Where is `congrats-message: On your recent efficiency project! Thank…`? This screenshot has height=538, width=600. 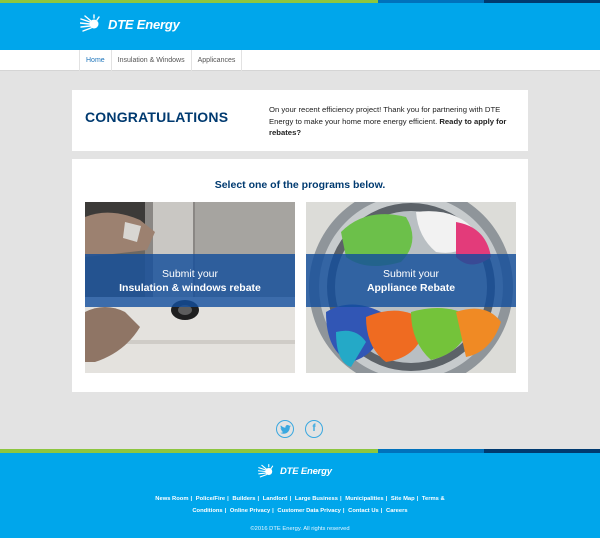 congrats-message: On your recent efficiency project! Thank… is located at coordinates (391, 121).